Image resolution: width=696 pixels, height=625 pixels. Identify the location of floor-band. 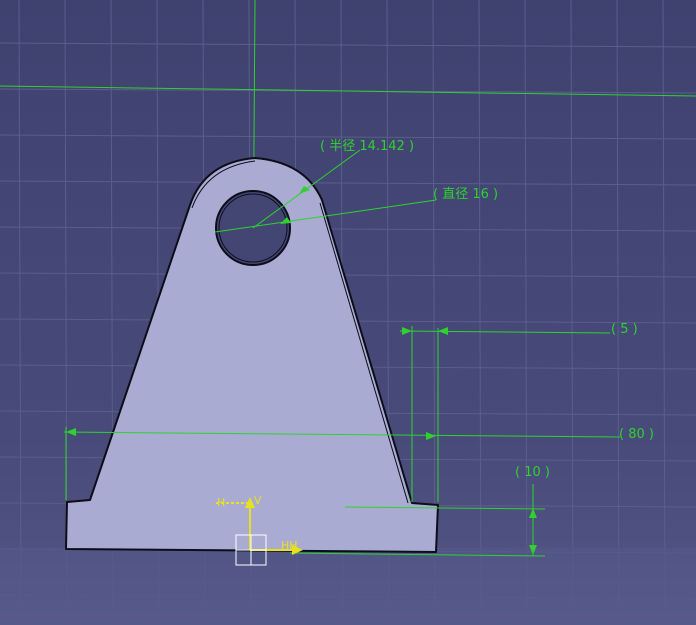
(348, 586).